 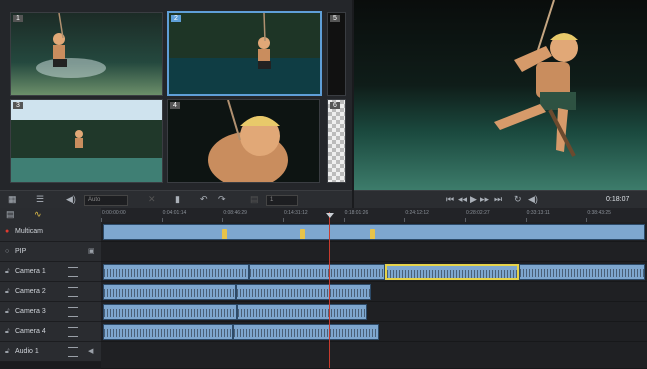 What do you see at coordinates (21, 251) in the screenshot?
I see `track-name: PIP` at bounding box center [21, 251].